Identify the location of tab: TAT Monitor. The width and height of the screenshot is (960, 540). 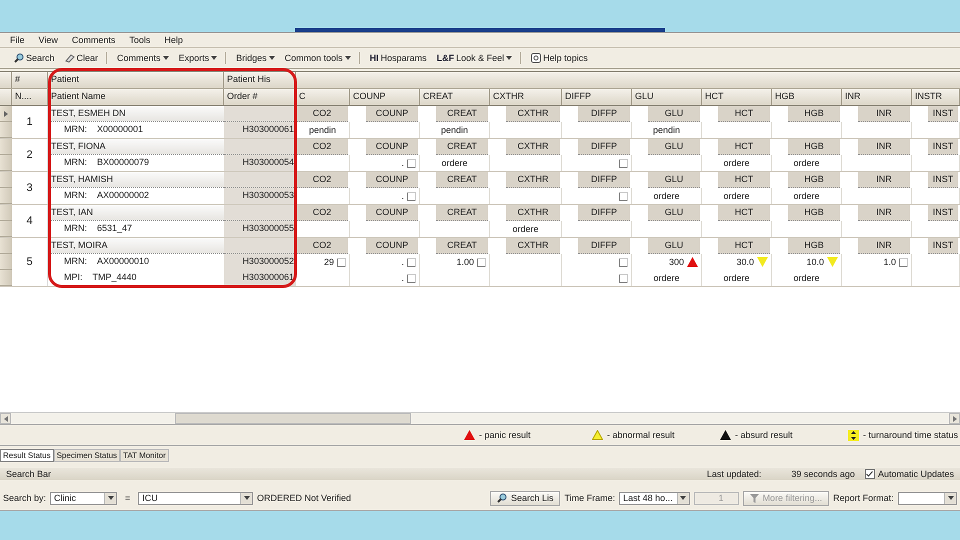
(144, 455).